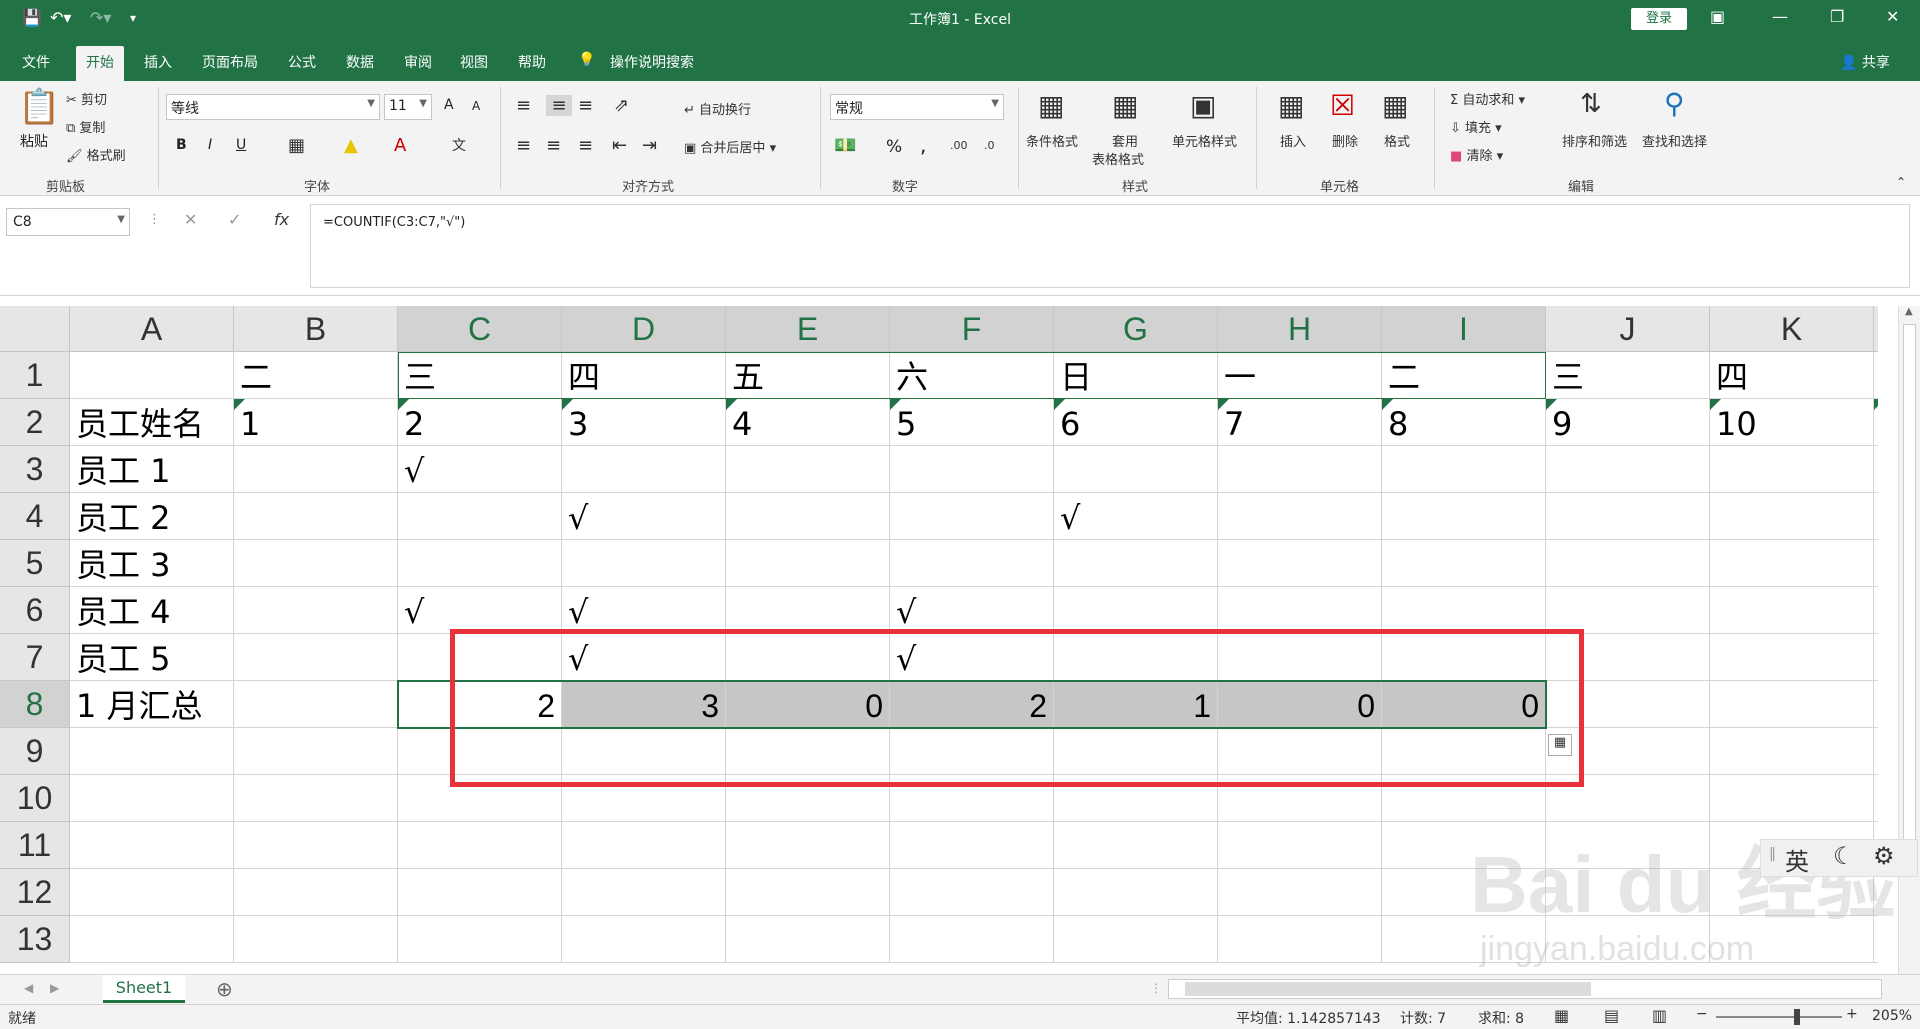 The height and width of the screenshot is (1029, 1920). I want to click on format-painter-button: 🖌 格式刷, so click(96, 154).